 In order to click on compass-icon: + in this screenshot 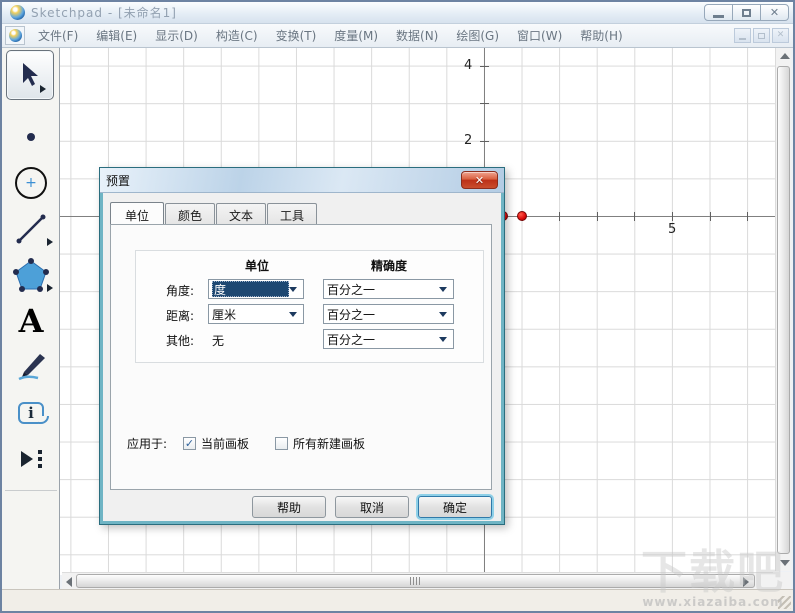, I will do `click(31, 183)`.